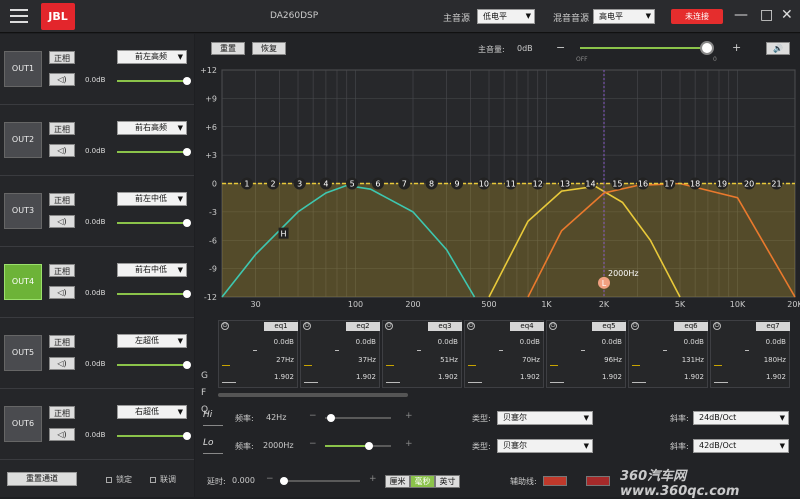 Image resolution: width=800 pixels, height=499 pixels. I want to click on hi-freq-slider, so click(358, 418).